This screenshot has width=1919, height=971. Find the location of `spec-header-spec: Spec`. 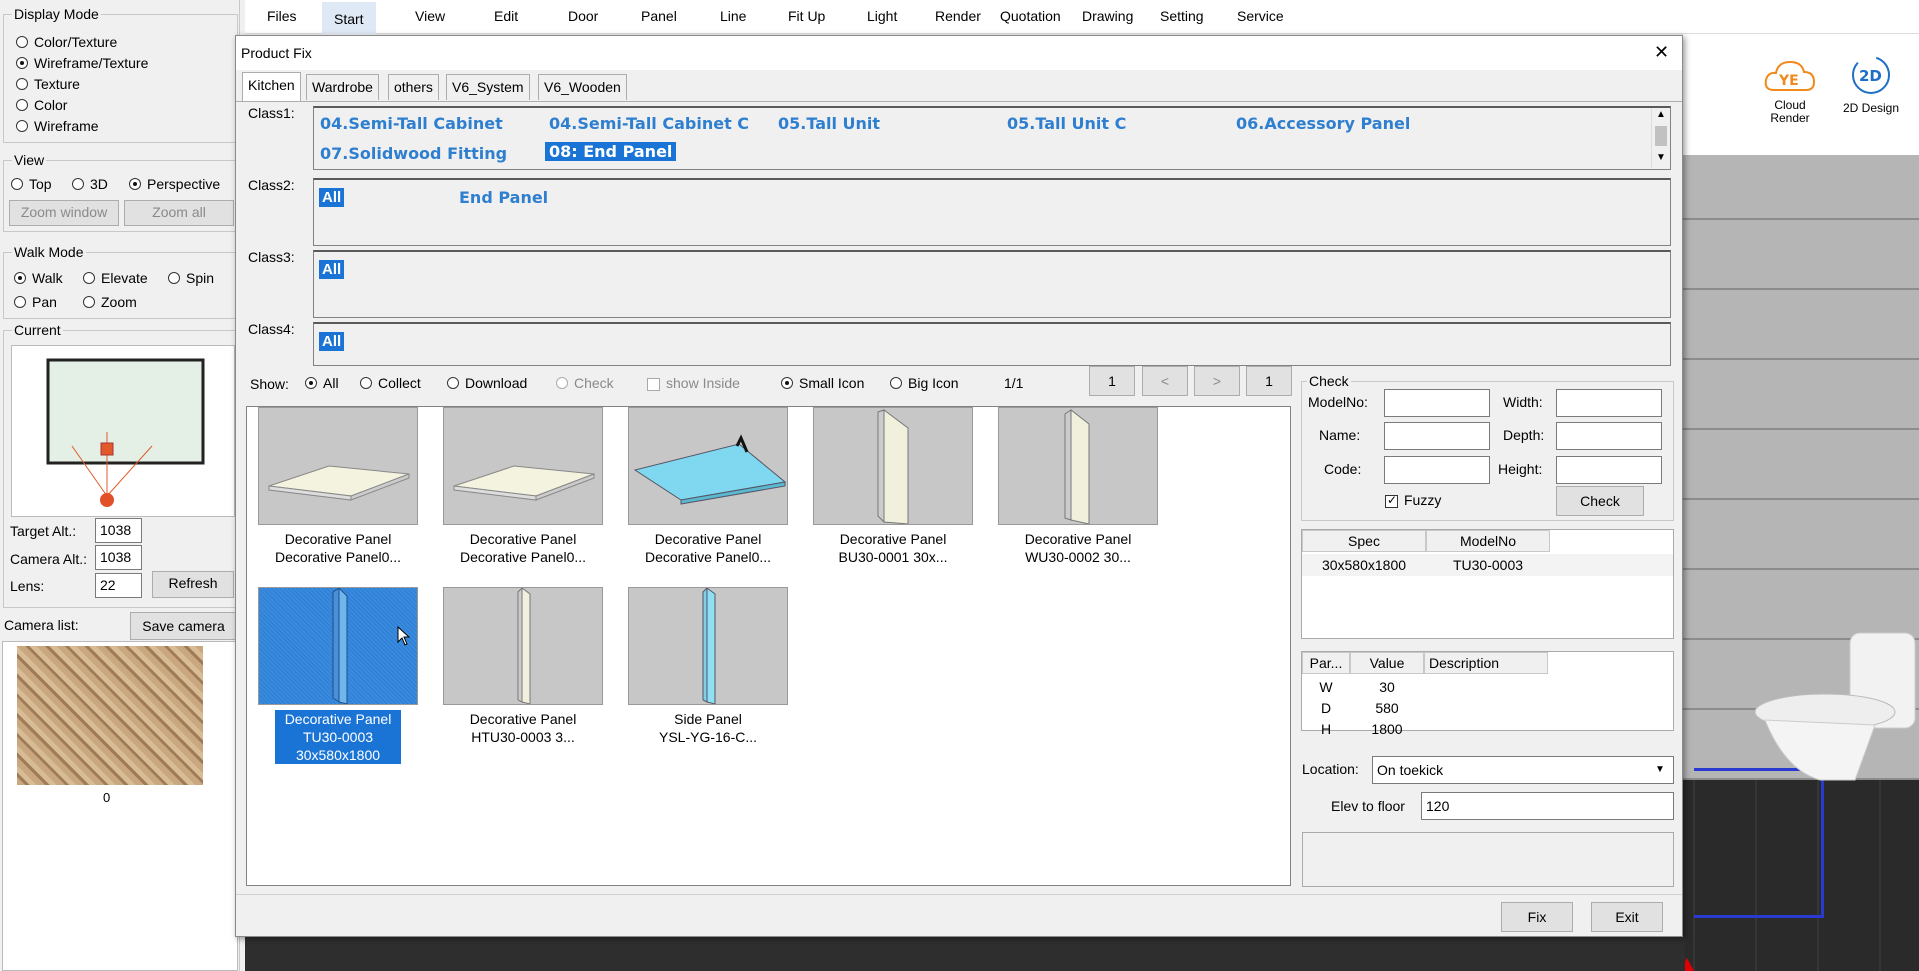

spec-header-spec: Spec is located at coordinates (1364, 541).